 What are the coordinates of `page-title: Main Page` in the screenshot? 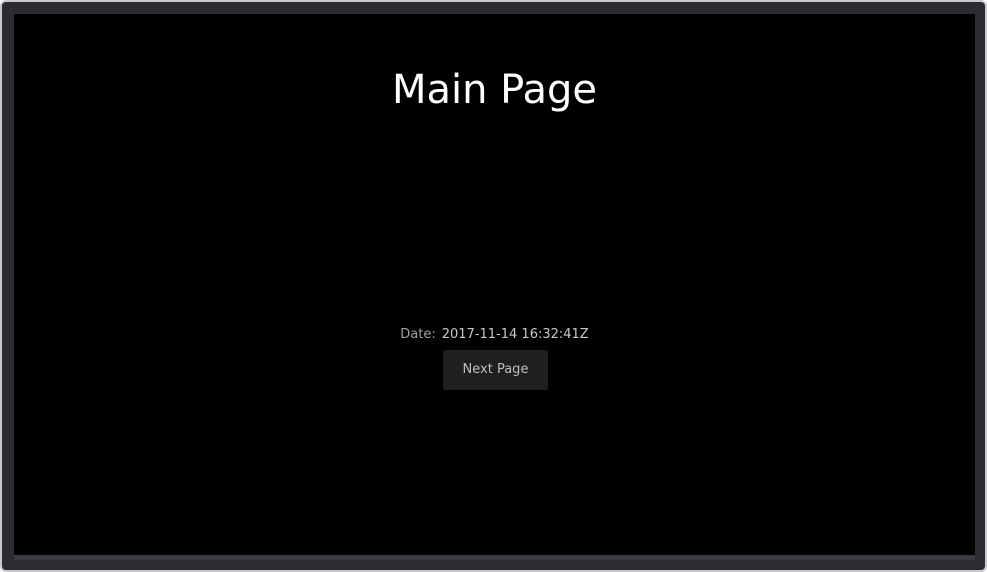 It's located at (494, 90).